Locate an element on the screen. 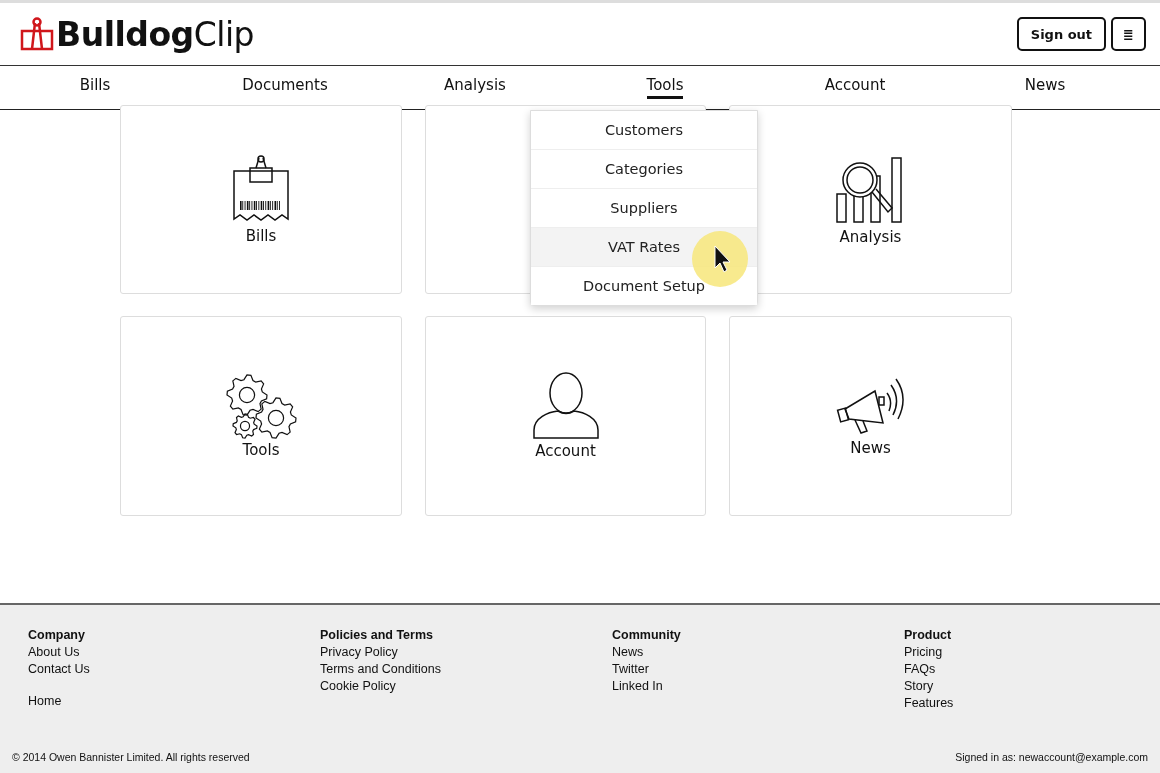  tile-label: Tools is located at coordinates (261, 450).